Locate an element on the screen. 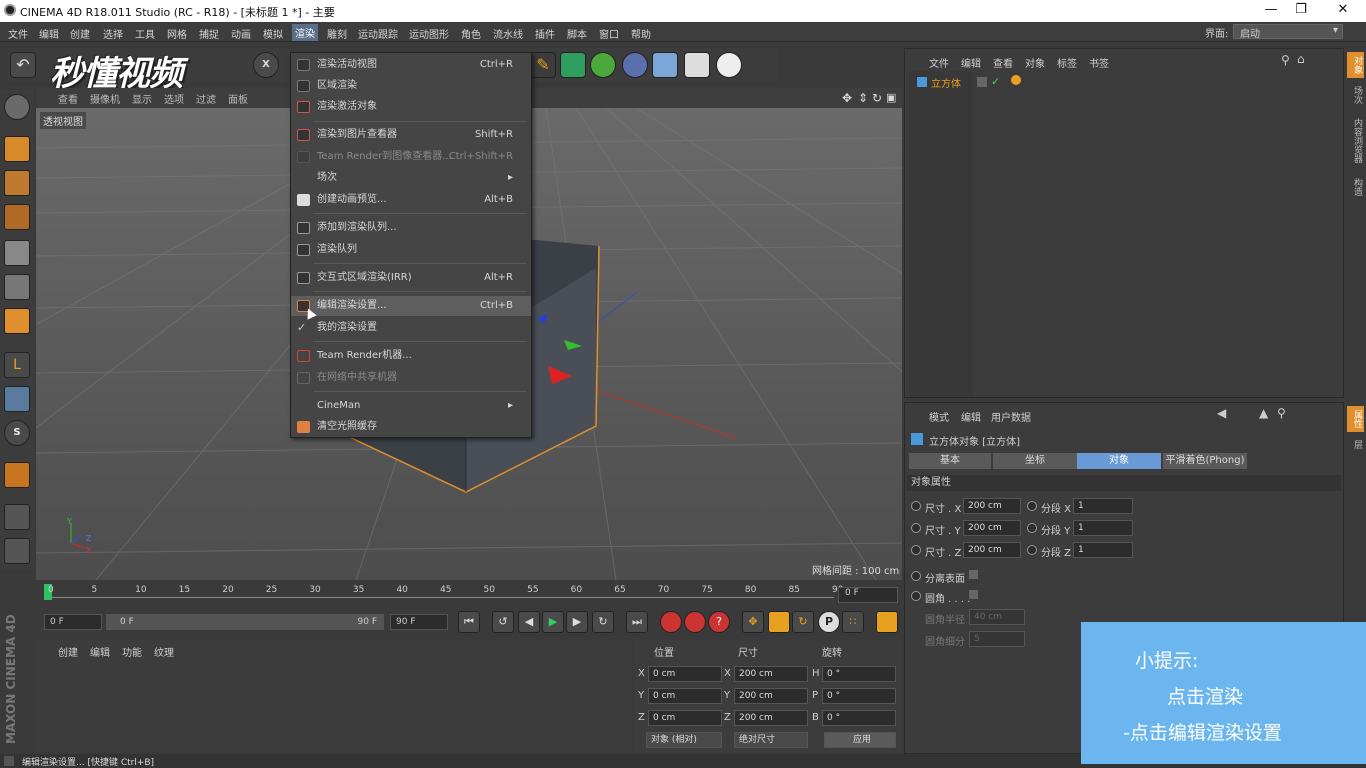 Image resolution: width=1366 pixels, height=768 pixels. home-icon: ⌂ is located at coordinates (1301, 59).